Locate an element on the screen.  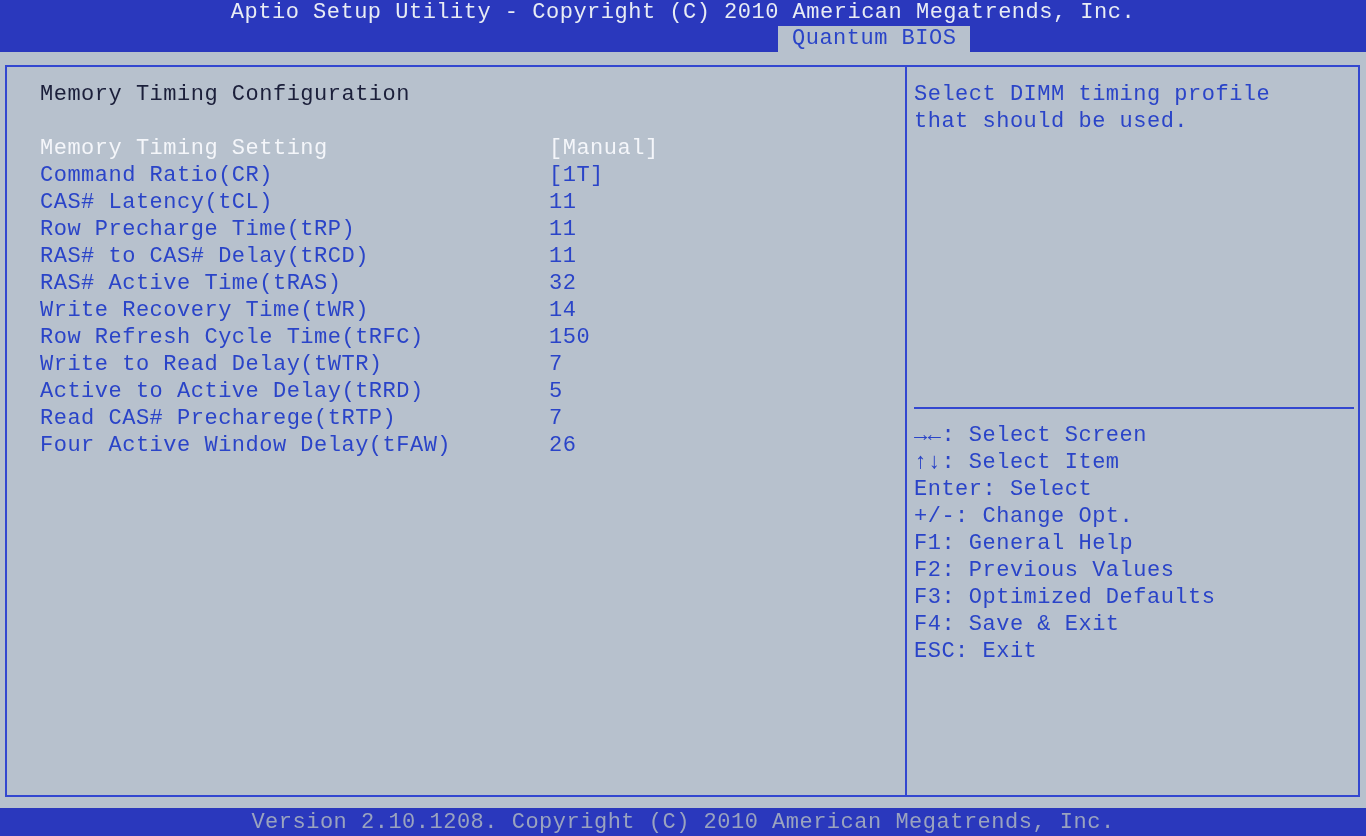
setting-row: Four Active Window Delay(tFAW) 26 is located at coordinates (472, 445).